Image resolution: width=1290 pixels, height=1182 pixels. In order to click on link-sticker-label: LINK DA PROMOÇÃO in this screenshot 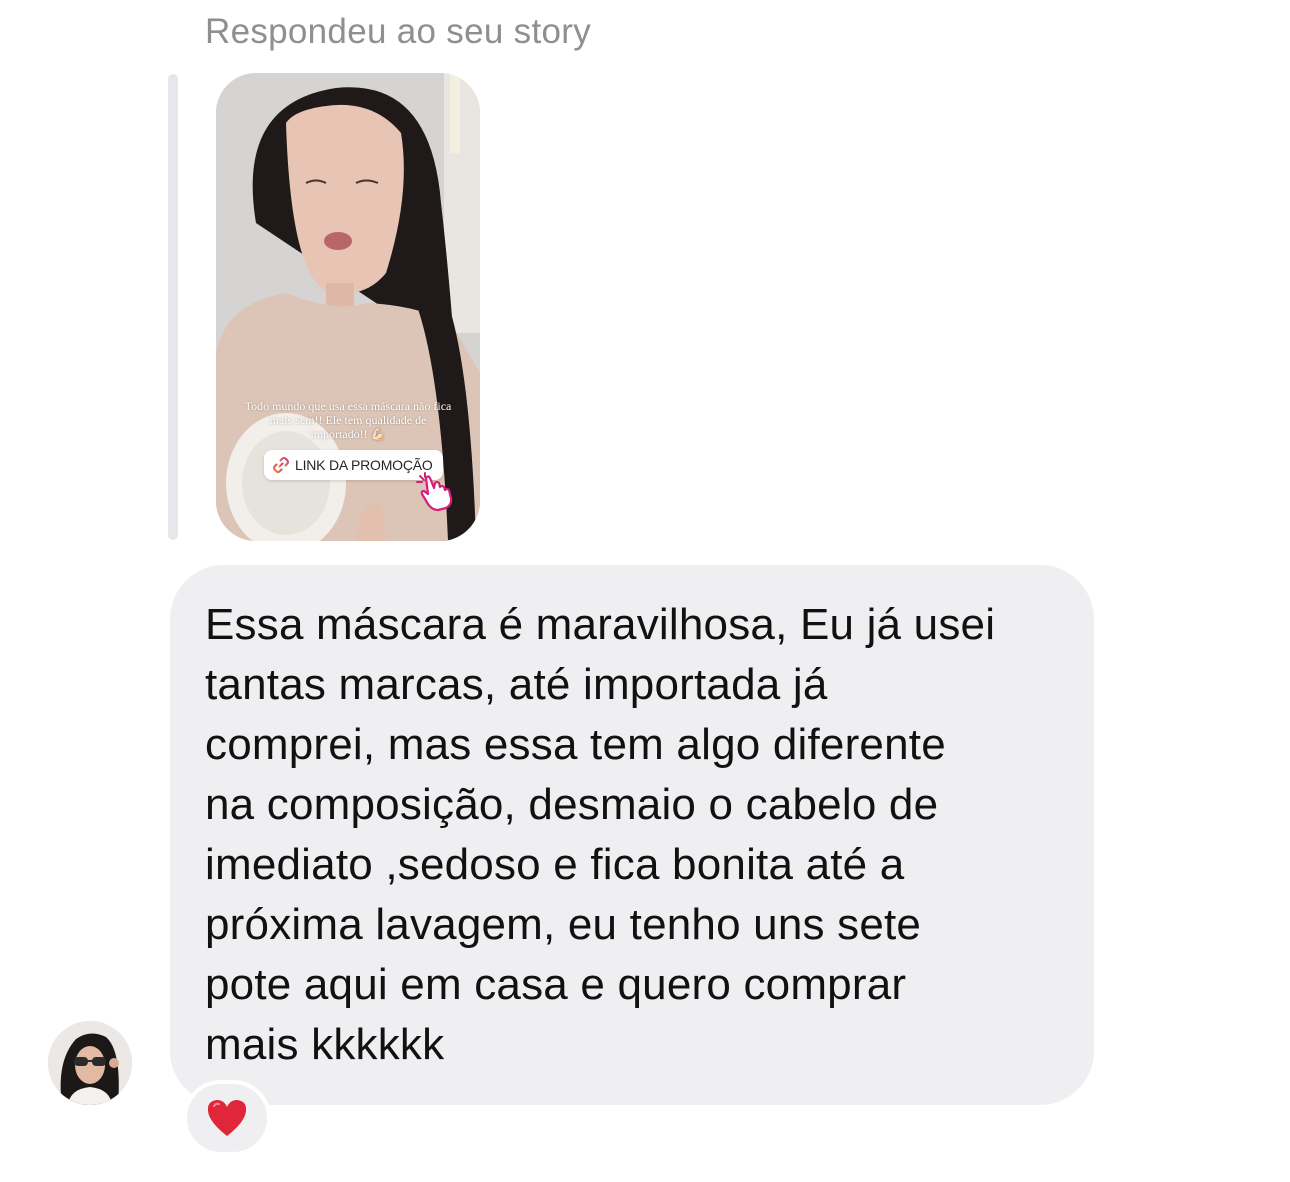, I will do `click(364, 465)`.